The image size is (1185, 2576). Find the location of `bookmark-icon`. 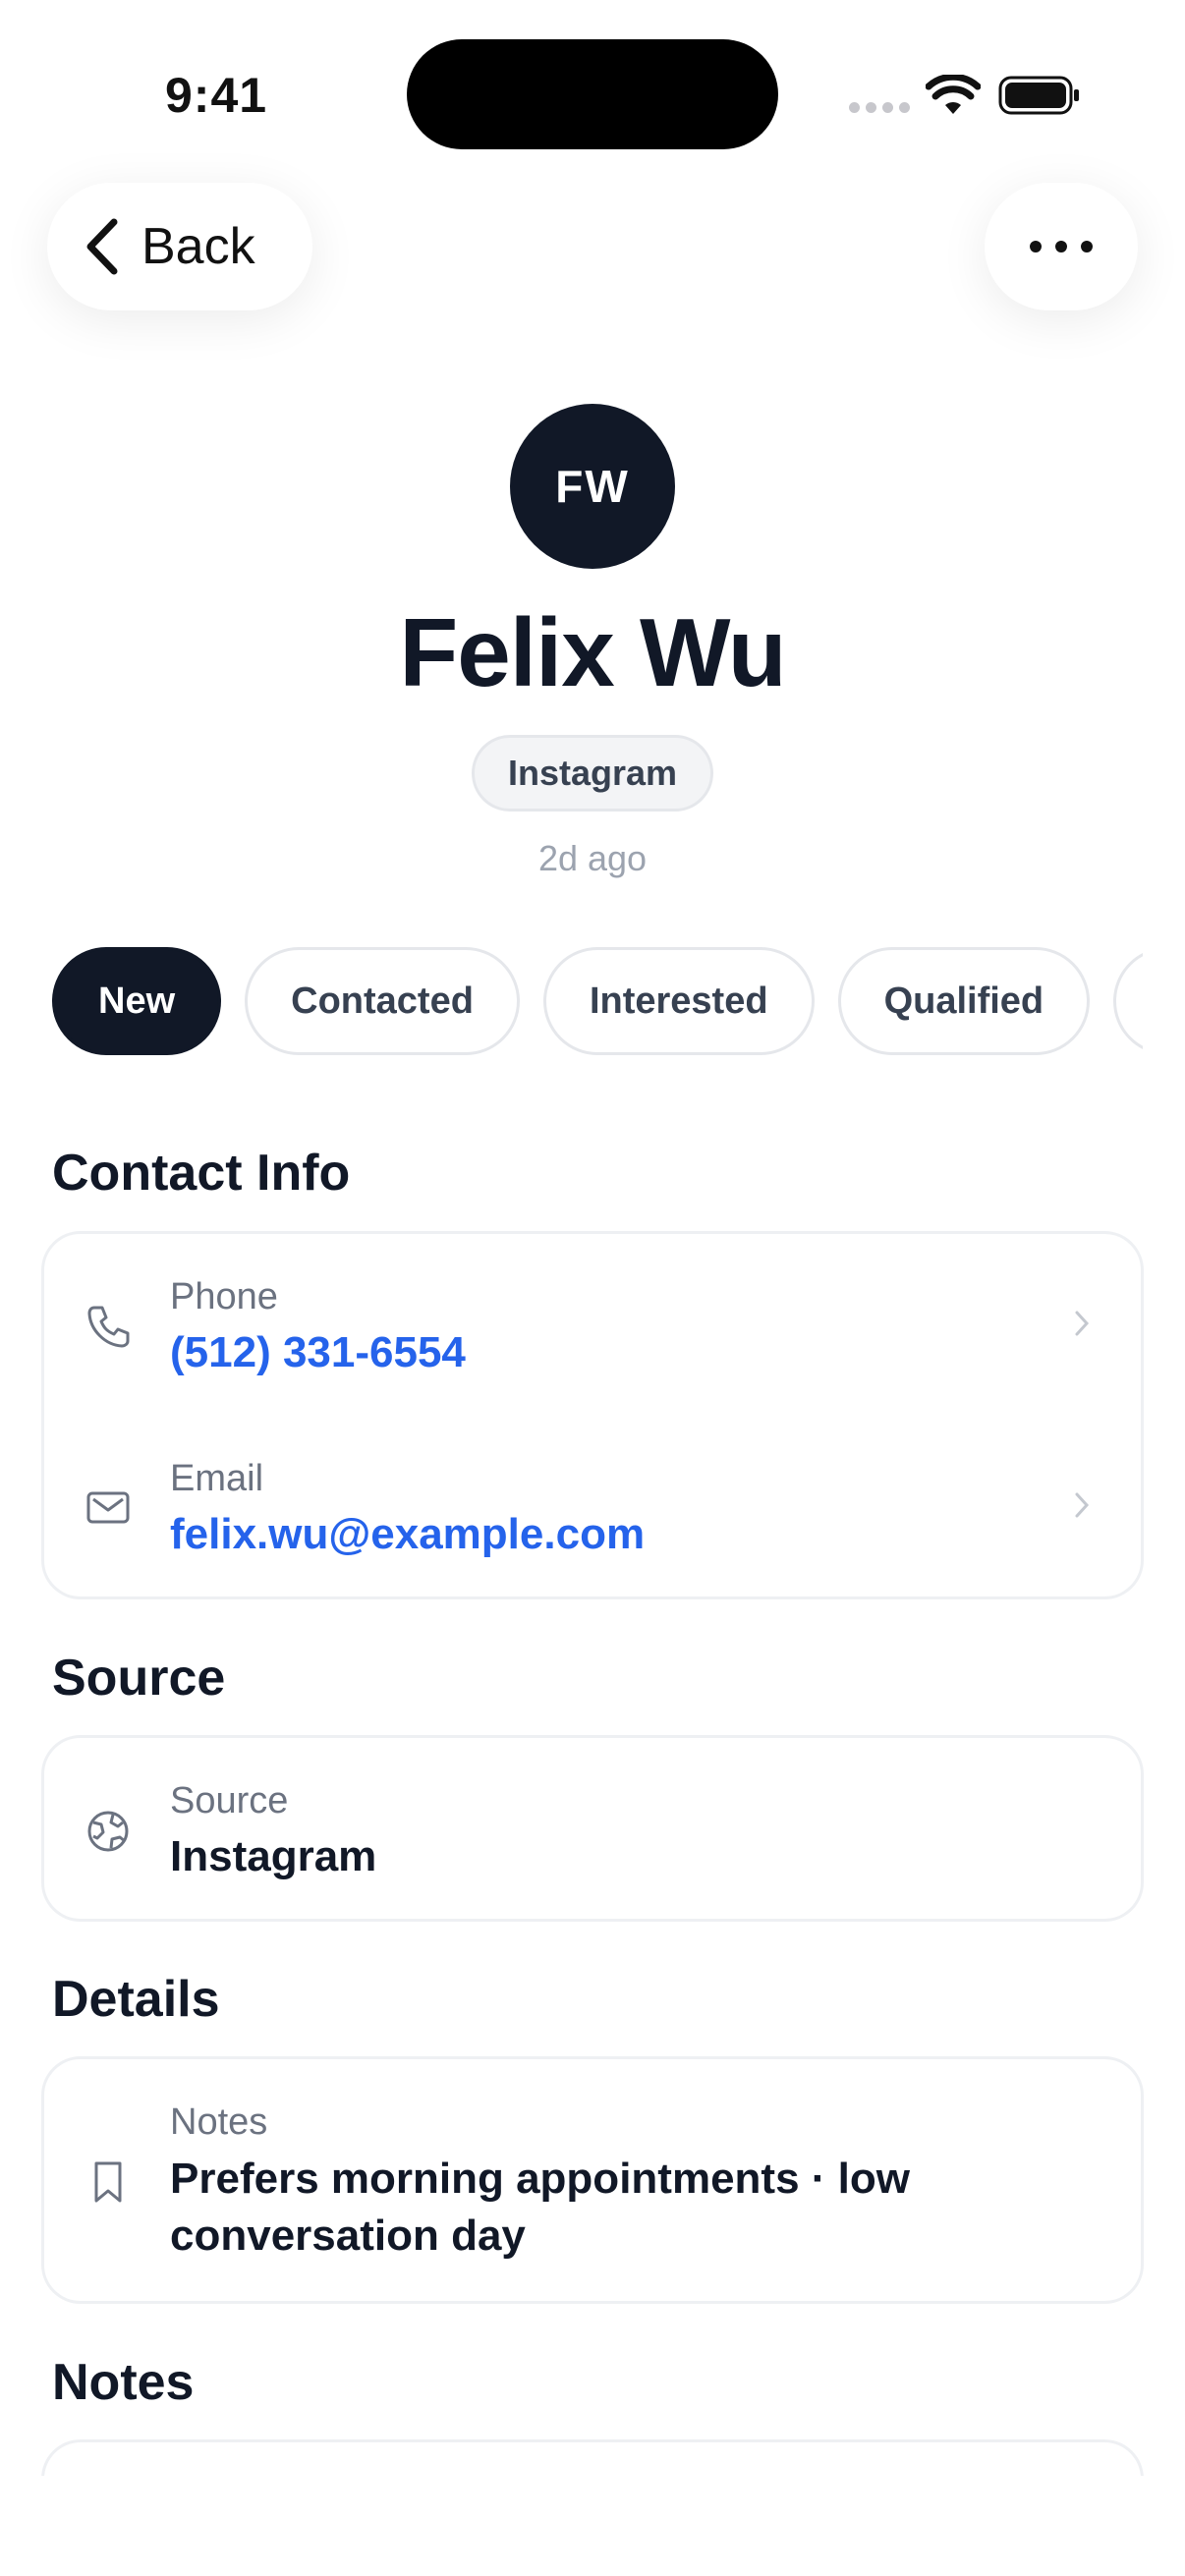

bookmark-icon is located at coordinates (108, 2182).